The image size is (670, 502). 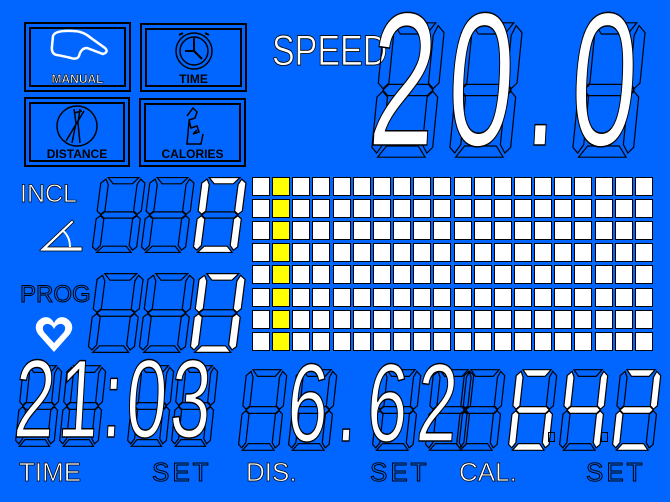 What do you see at coordinates (579, 447) in the screenshot?
I see `segment-d-off` at bounding box center [579, 447].